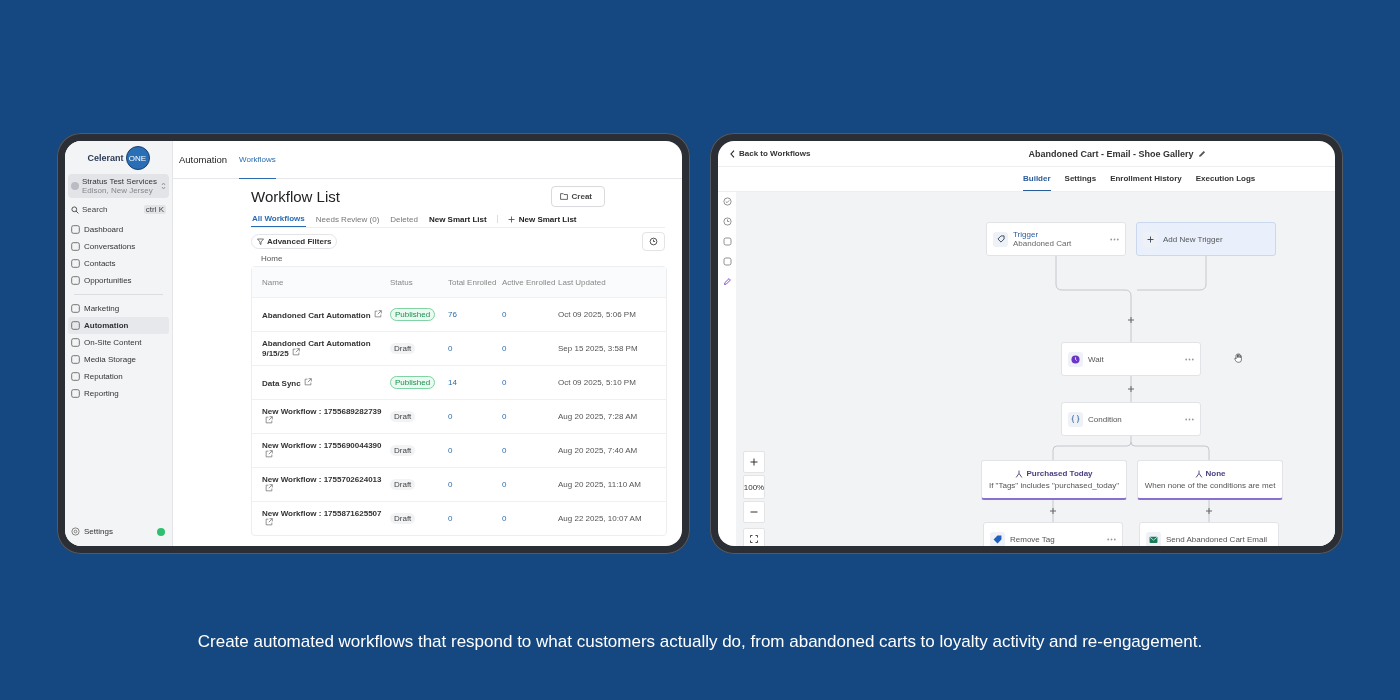  Describe the element at coordinates (278, 219) in the screenshot. I see `tab: All Workflows` at that location.